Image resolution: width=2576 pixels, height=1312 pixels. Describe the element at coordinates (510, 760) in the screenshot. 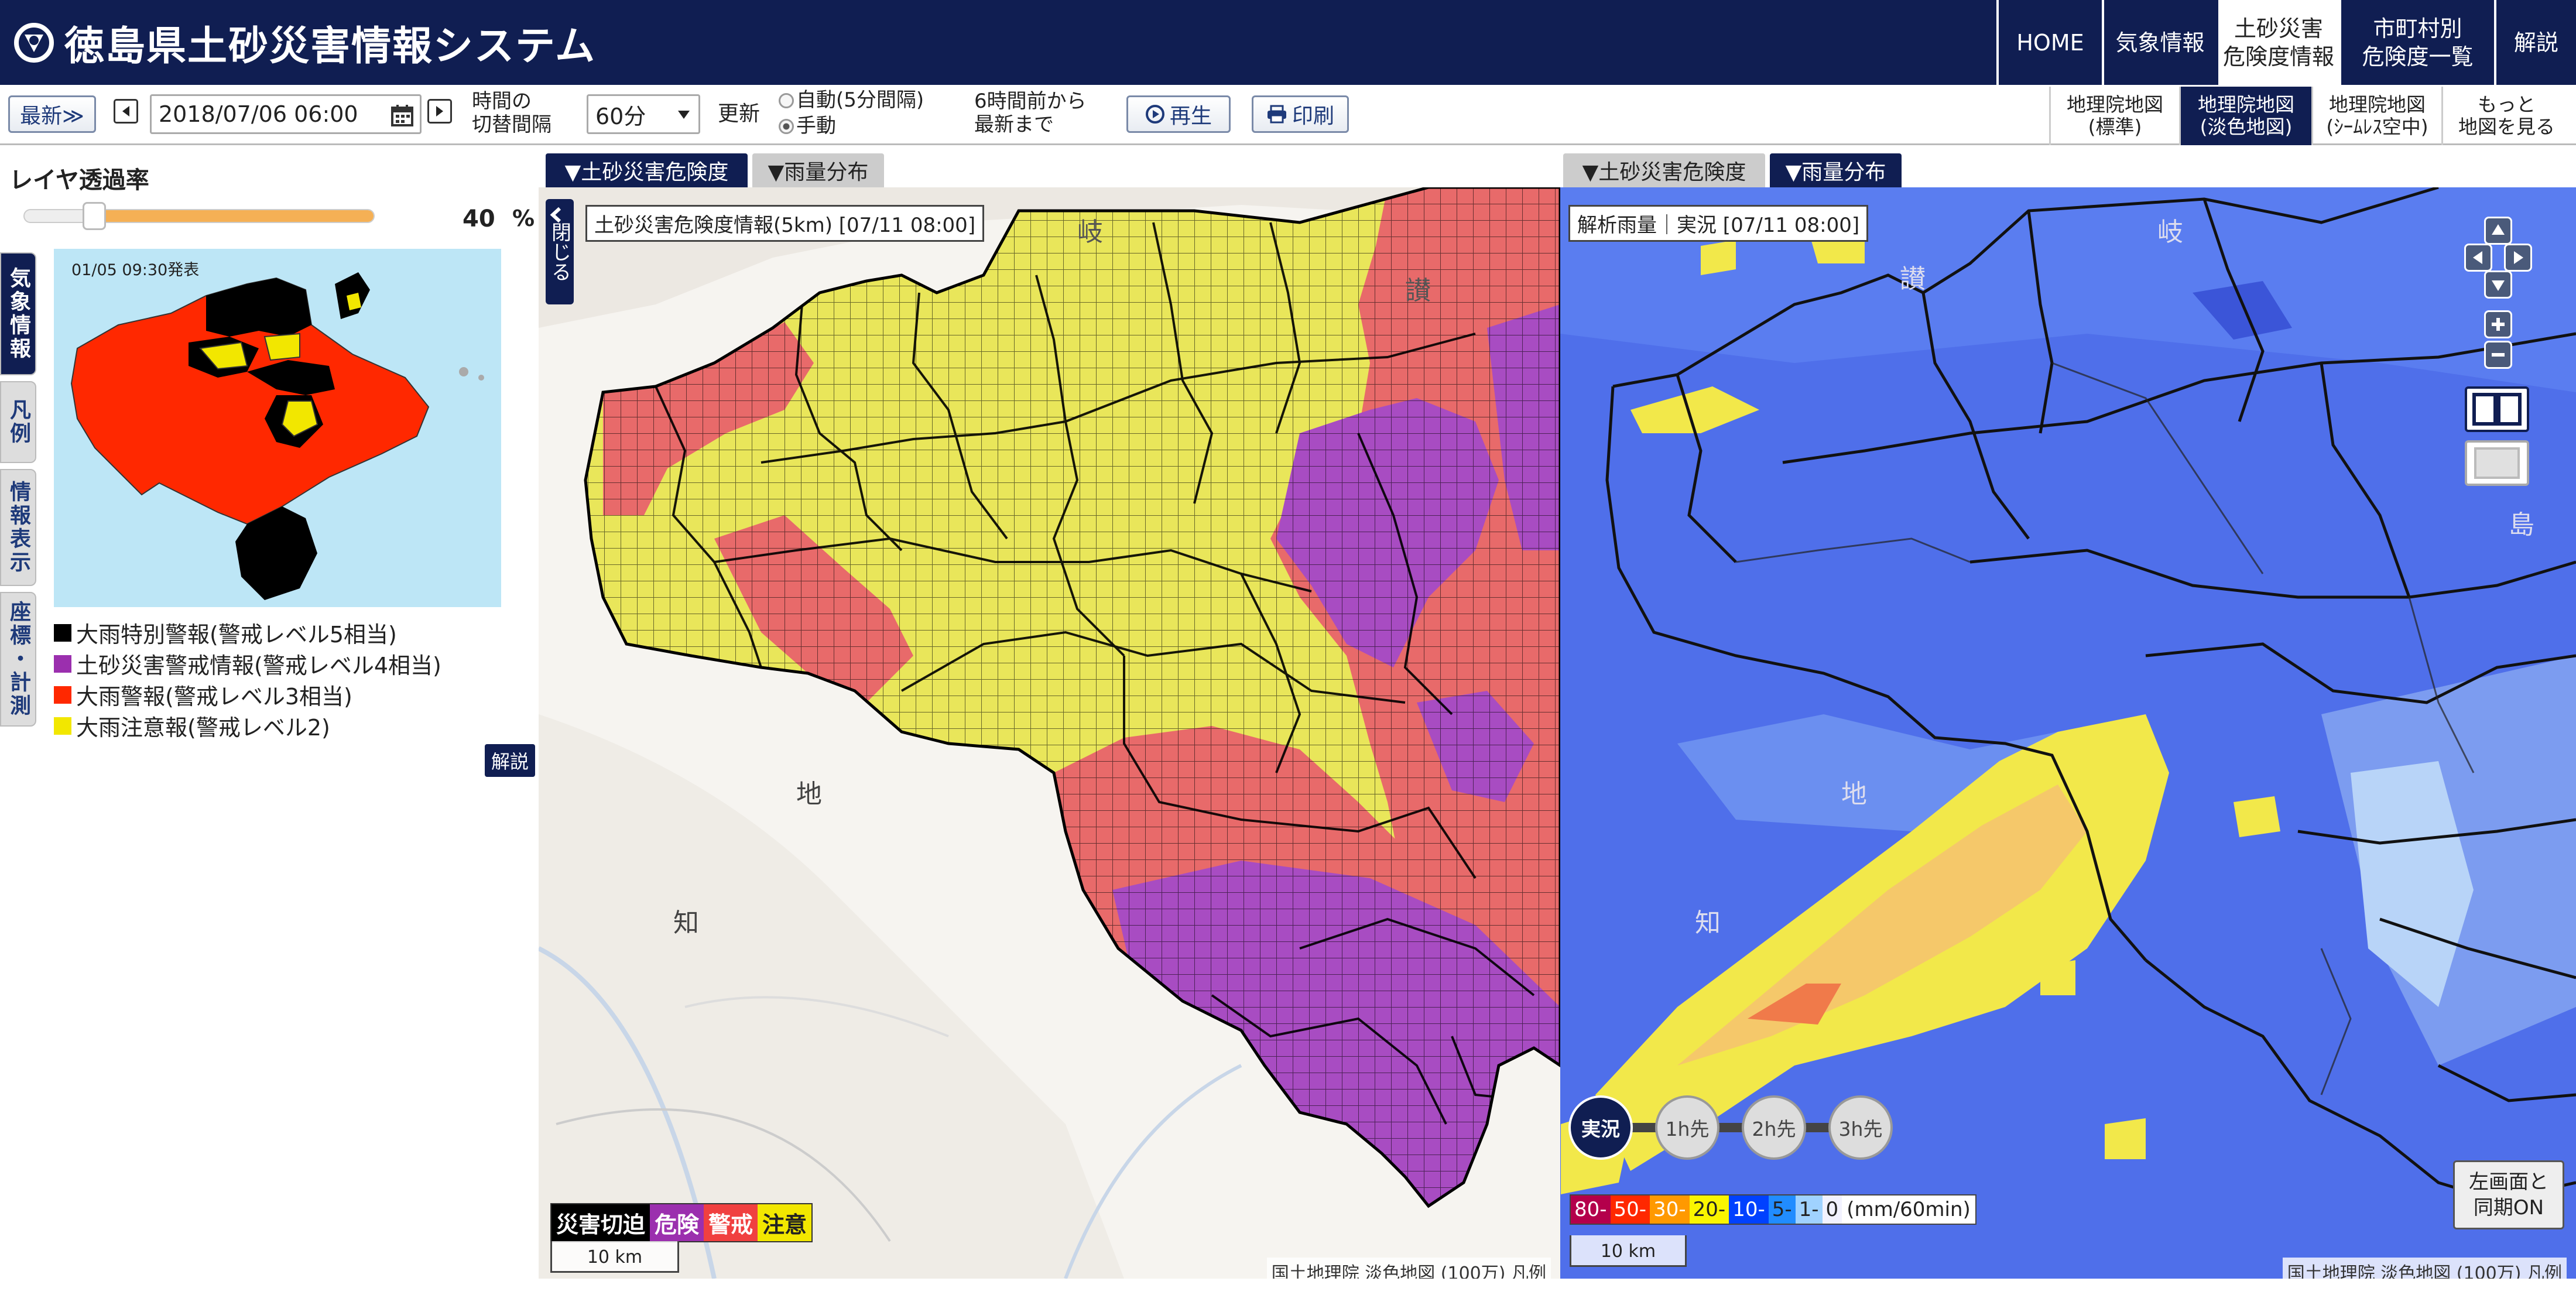

I see `legend-explain-button: 解説` at that location.